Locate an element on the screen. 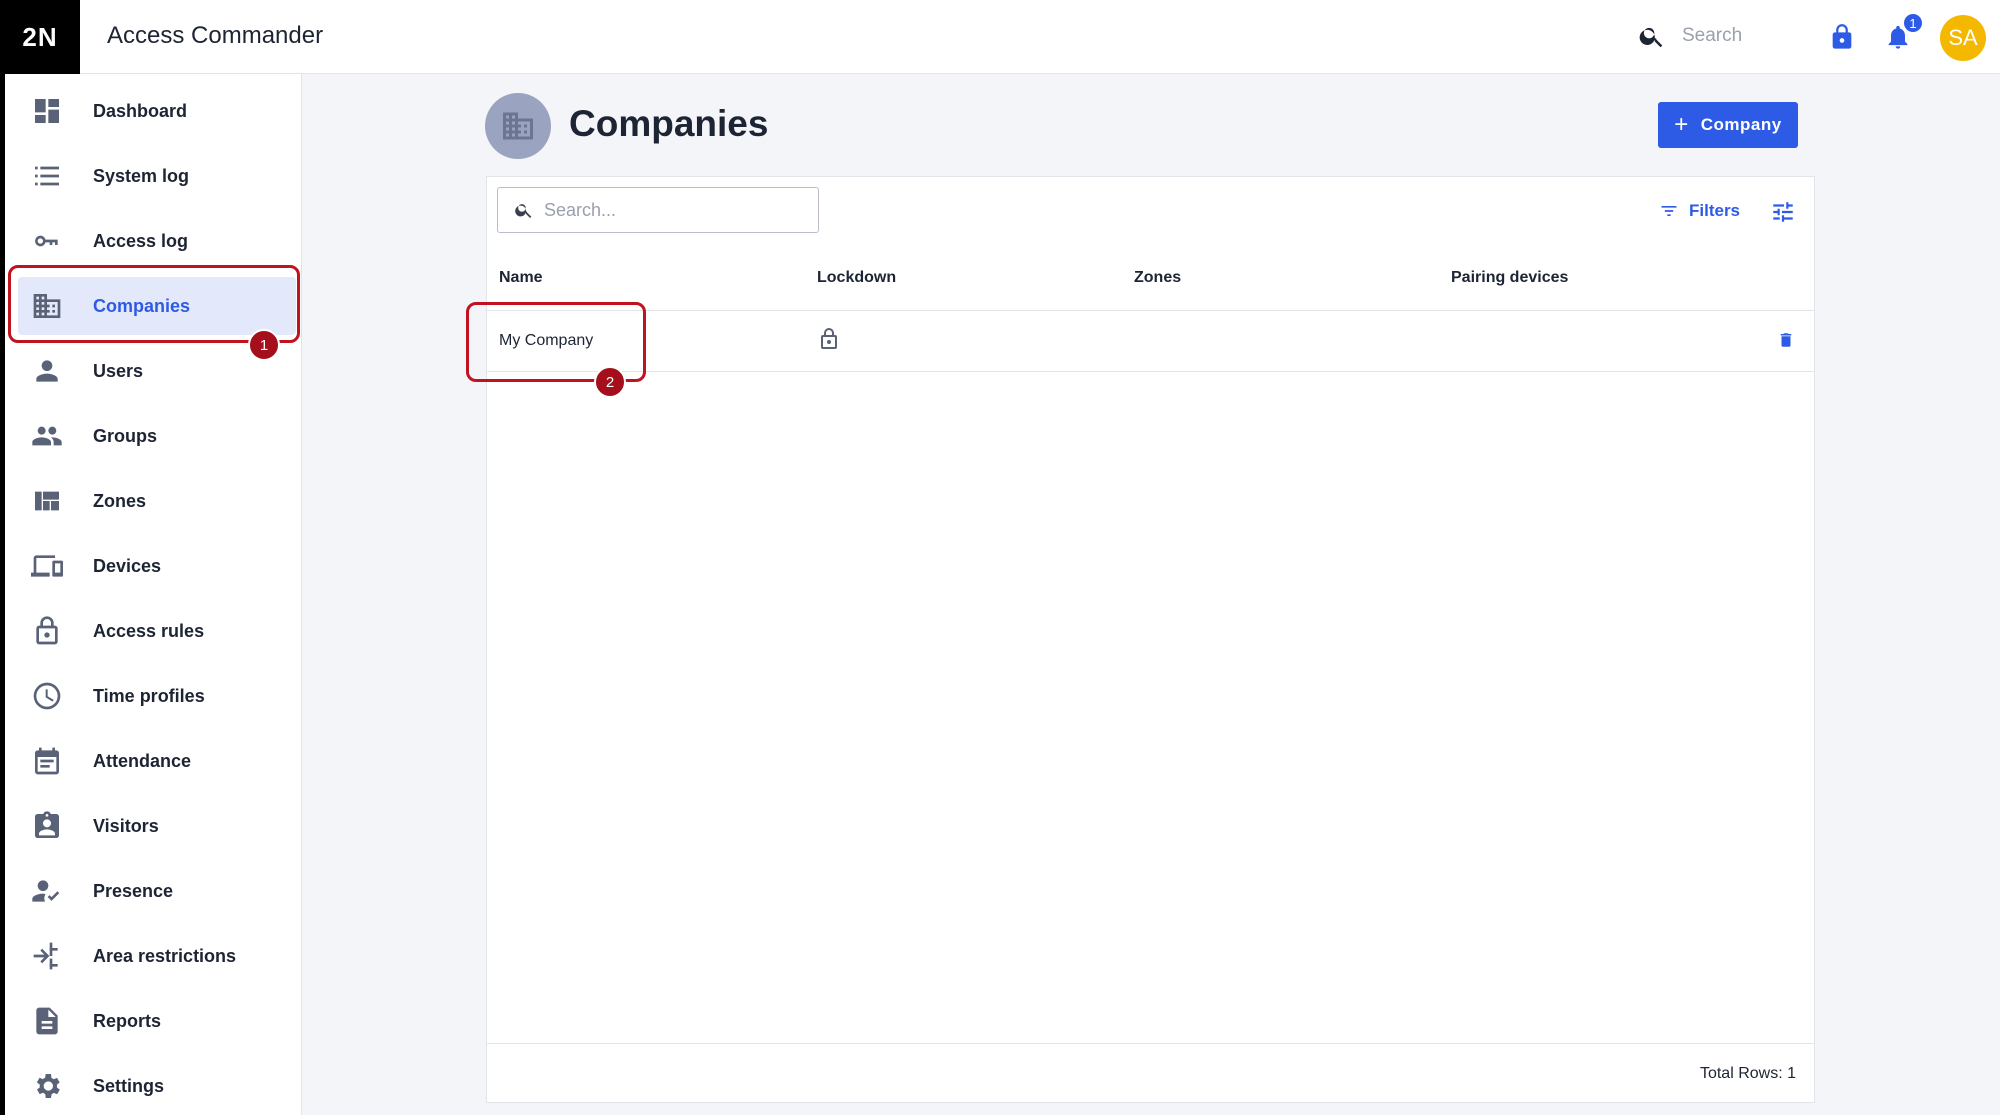  sidebar-item-label: Reports is located at coordinates (127, 1020).